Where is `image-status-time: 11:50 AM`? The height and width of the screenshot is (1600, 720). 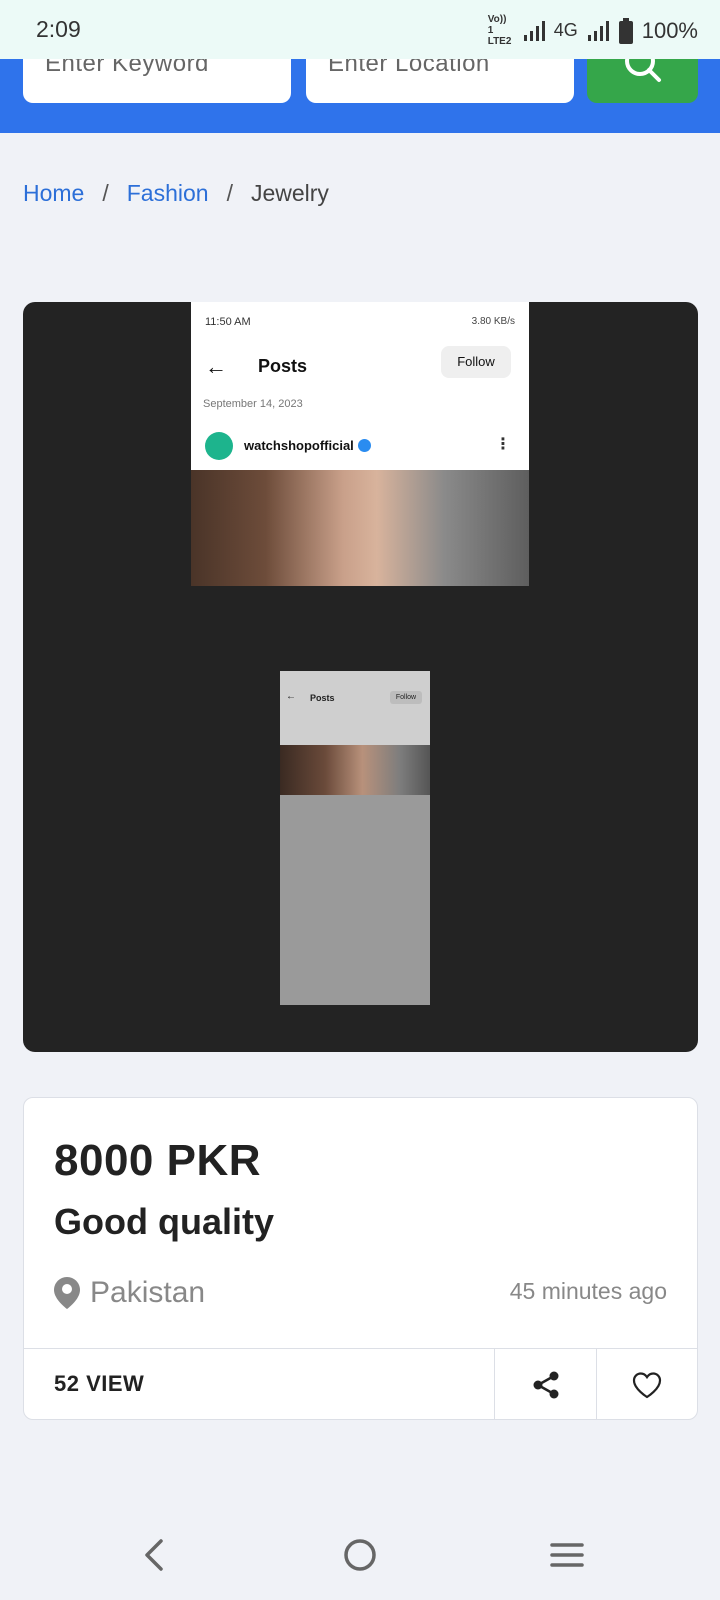
image-status-time: 11:50 AM is located at coordinates (228, 322).